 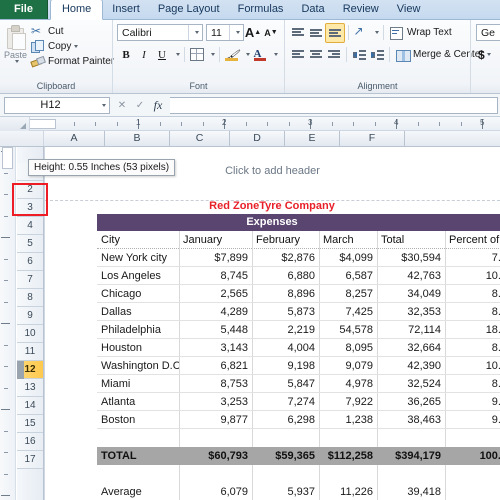 What do you see at coordinates (30, 334) in the screenshot?
I see `row-header-10: 10` at bounding box center [30, 334].